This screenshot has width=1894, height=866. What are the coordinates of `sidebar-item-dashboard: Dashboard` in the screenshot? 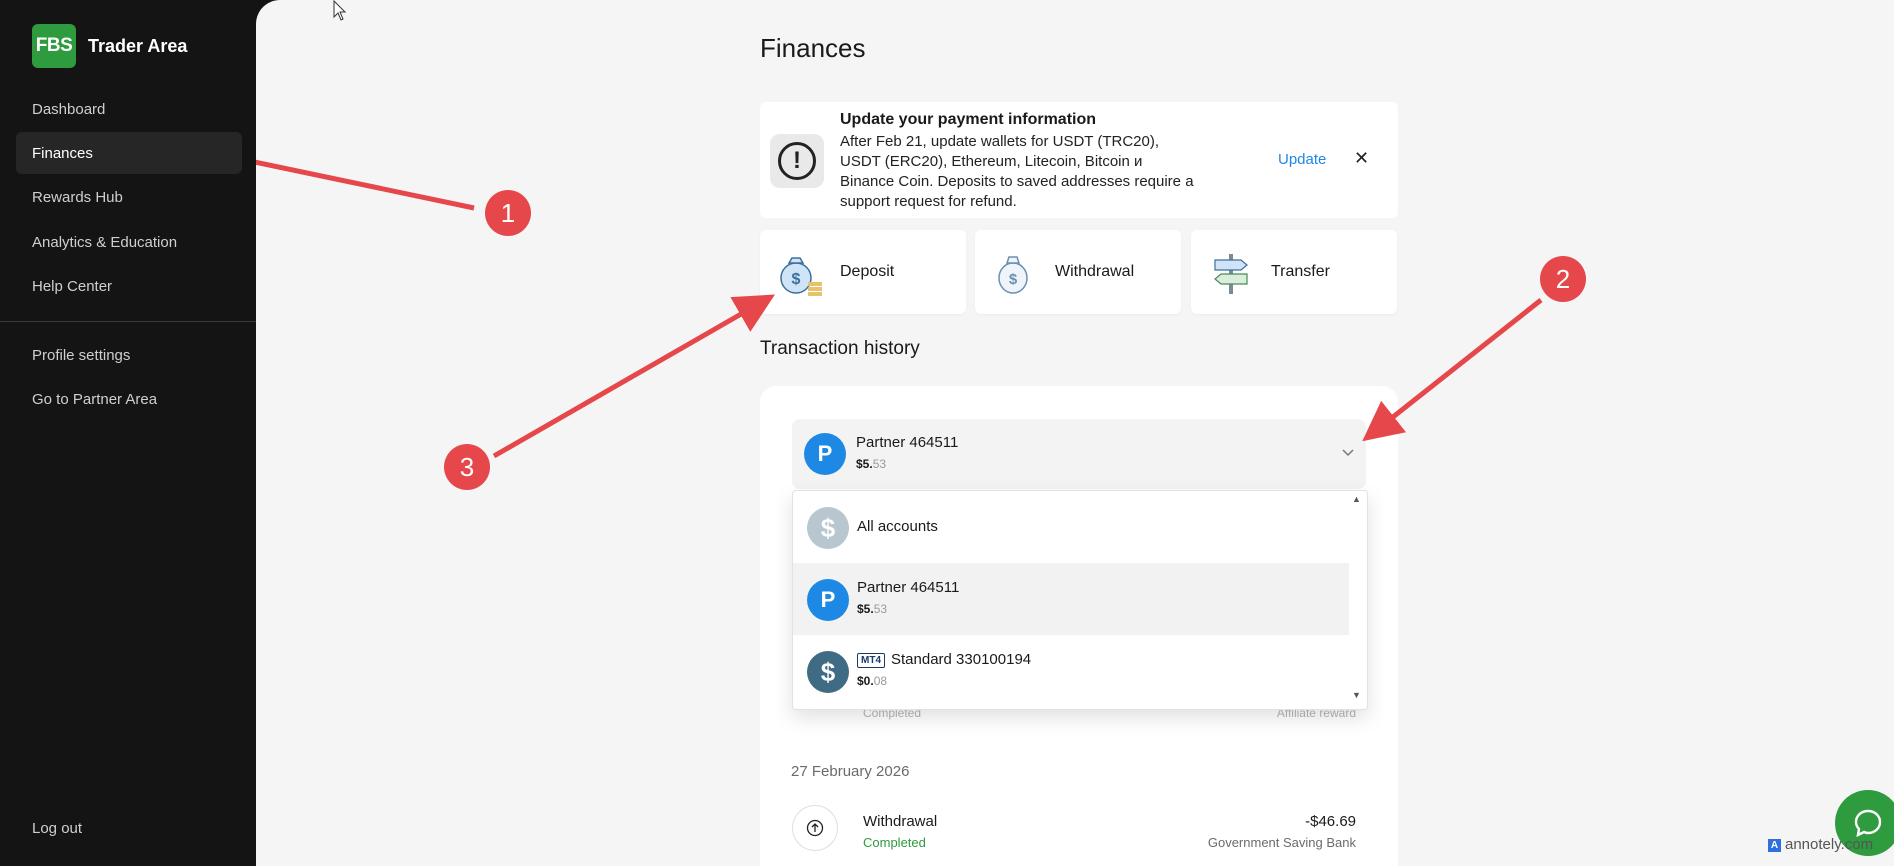 It's located at (129, 109).